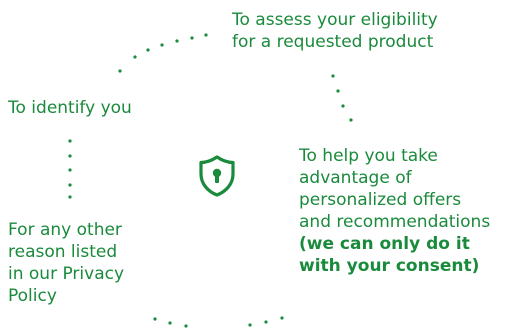 The image size is (527, 331). What do you see at coordinates (368, 156) in the screenshot?
I see `purpose-offers-line-1: To help you take` at bounding box center [368, 156].